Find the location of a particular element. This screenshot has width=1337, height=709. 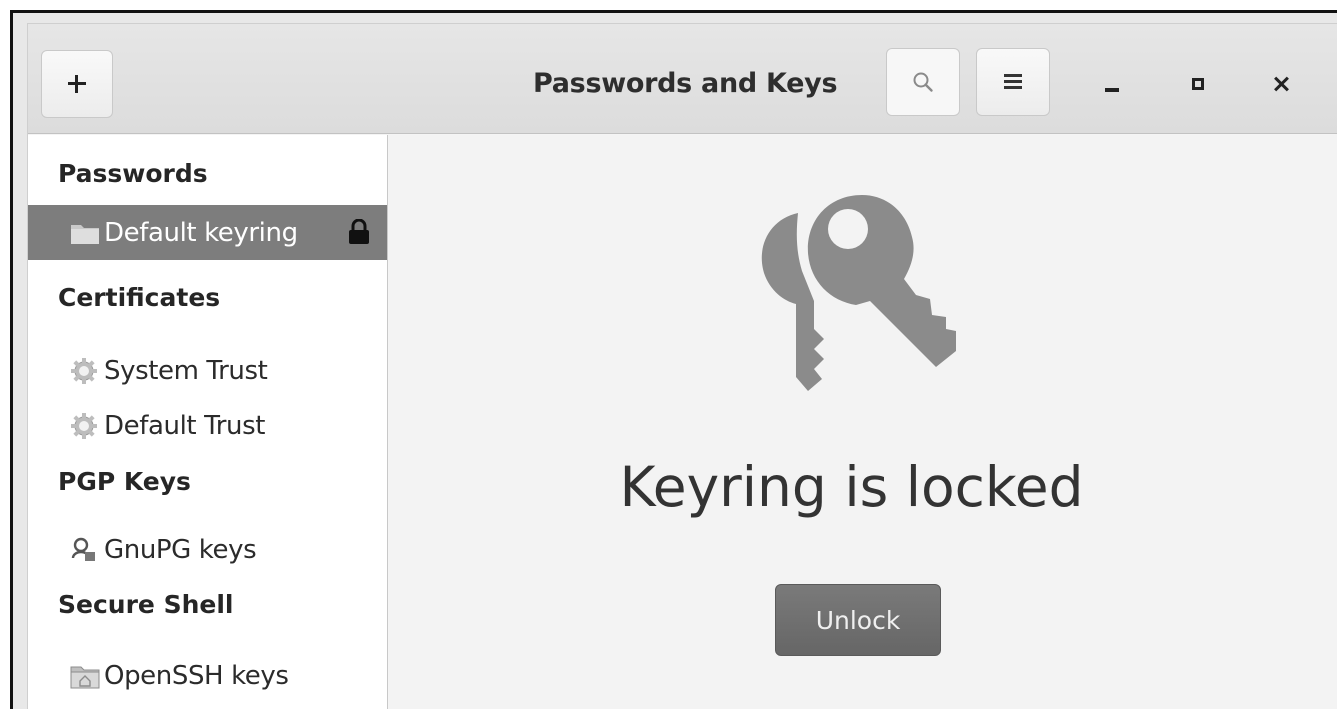

lock-icon is located at coordinates (359, 235).